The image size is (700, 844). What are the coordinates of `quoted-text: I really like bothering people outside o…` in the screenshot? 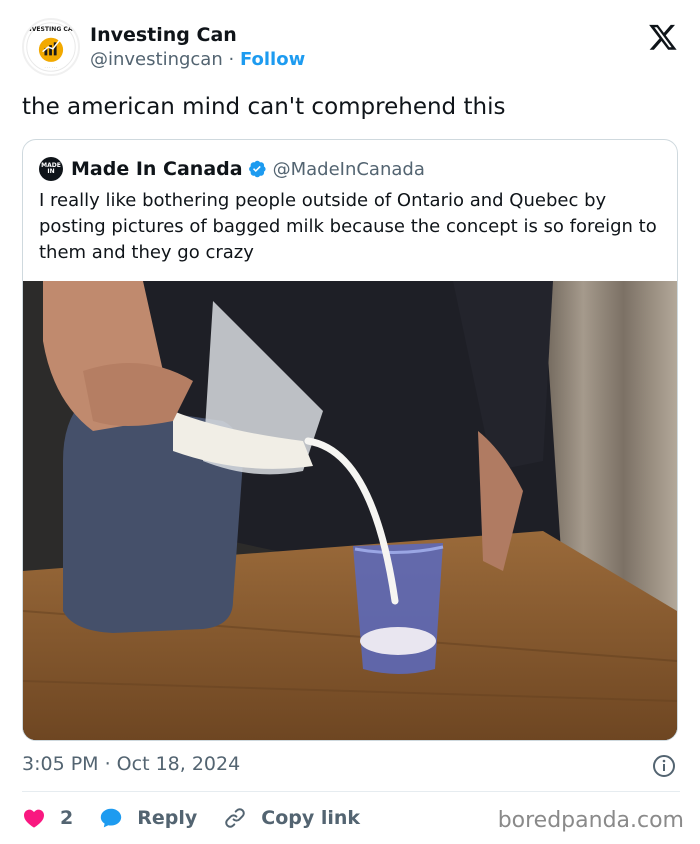 It's located at (348, 226).